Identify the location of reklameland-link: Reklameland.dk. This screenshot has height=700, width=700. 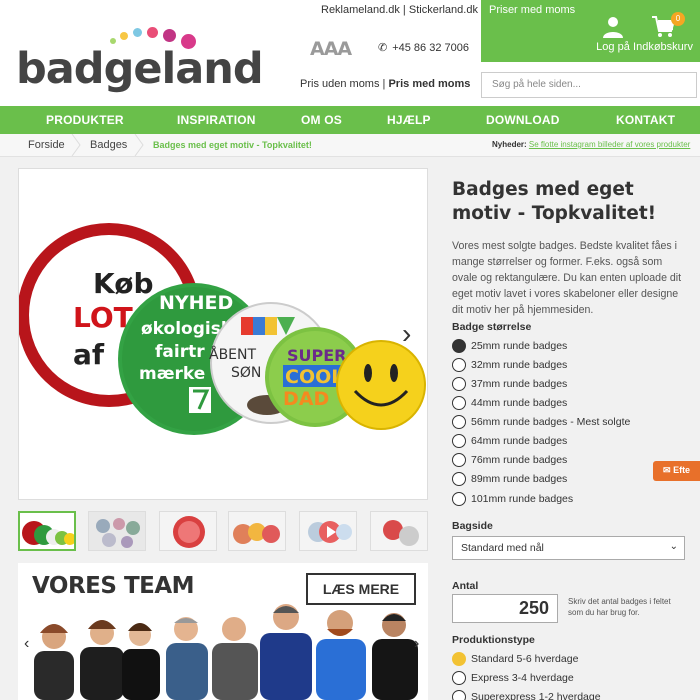
(360, 10).